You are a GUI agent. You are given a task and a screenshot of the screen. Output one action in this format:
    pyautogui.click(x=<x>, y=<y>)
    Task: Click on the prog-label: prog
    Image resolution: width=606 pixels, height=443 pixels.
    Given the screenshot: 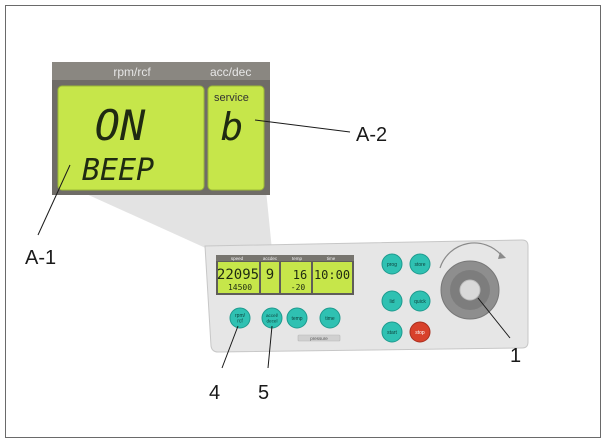 What is the action you would take?
    pyautogui.click(x=392, y=265)
    